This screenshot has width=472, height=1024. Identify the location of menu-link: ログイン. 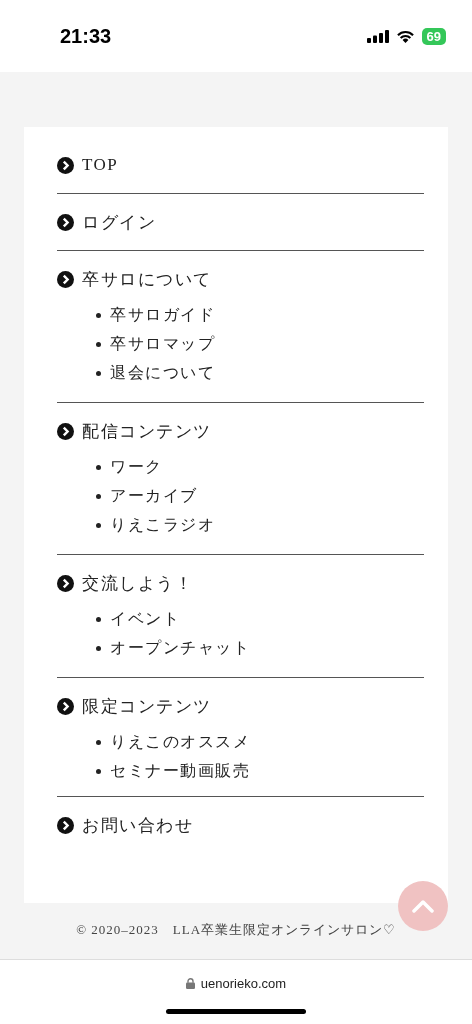
(119, 222).